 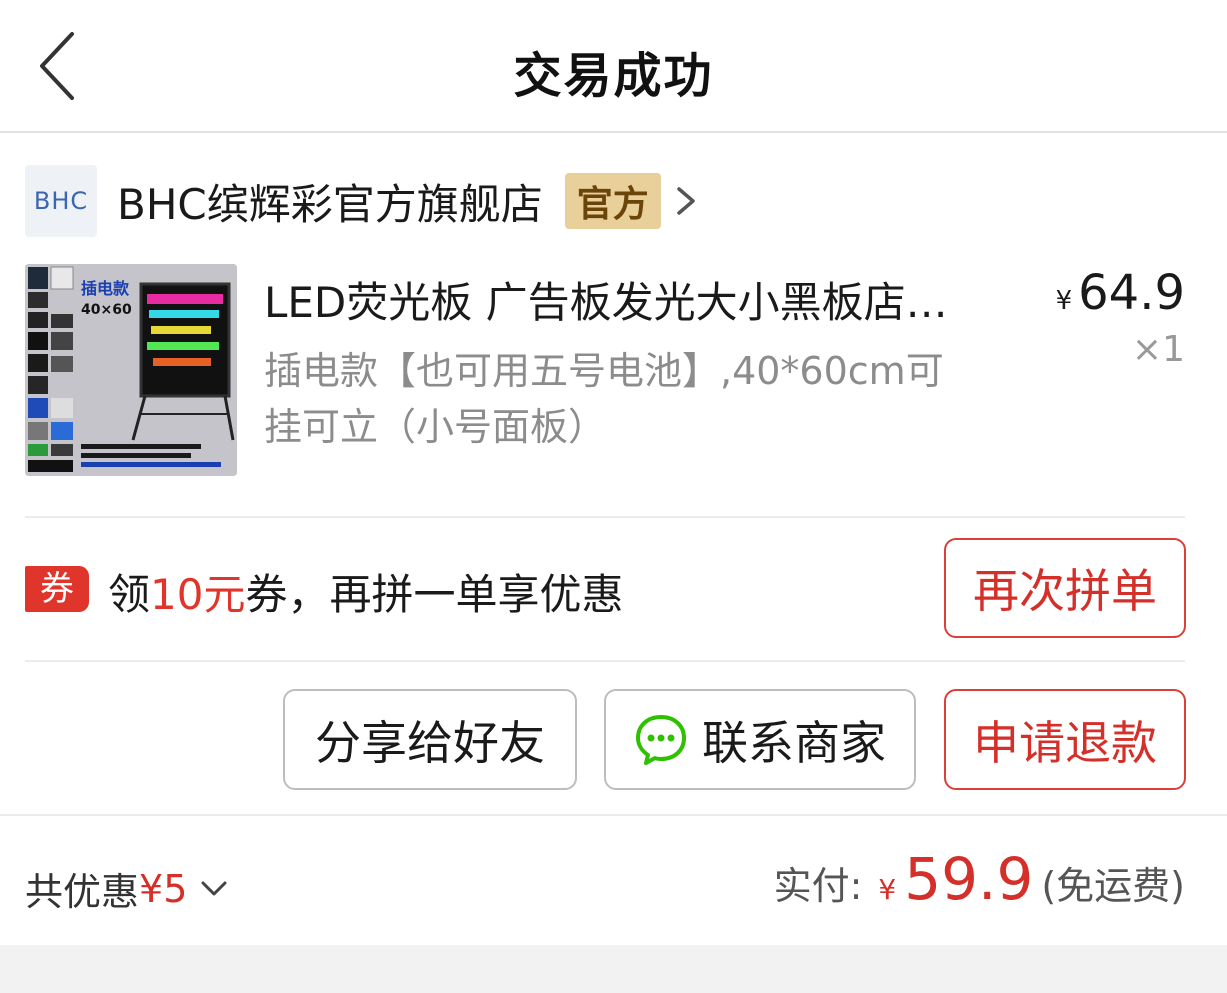 I want to click on paid-label: 实付:, so click(x=818, y=886).